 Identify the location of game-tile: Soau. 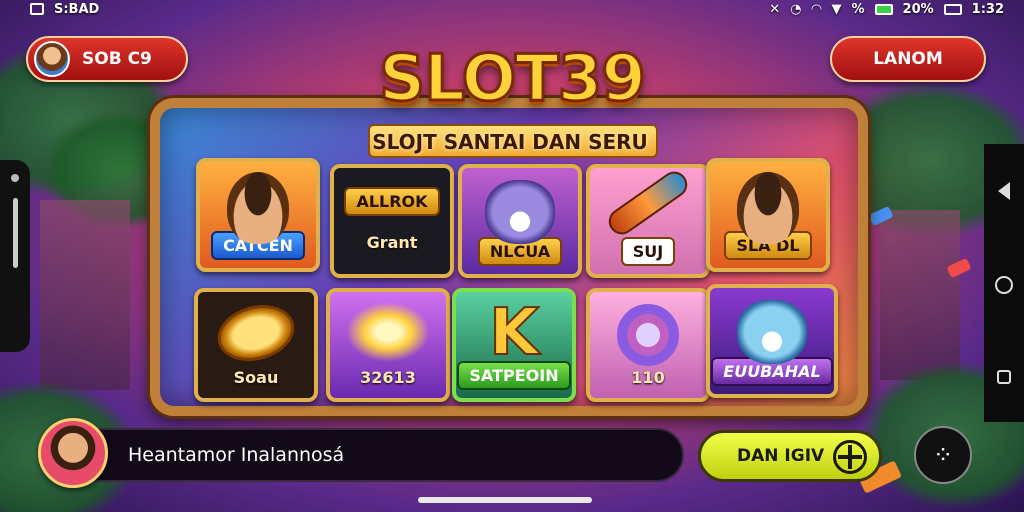
(256, 345).